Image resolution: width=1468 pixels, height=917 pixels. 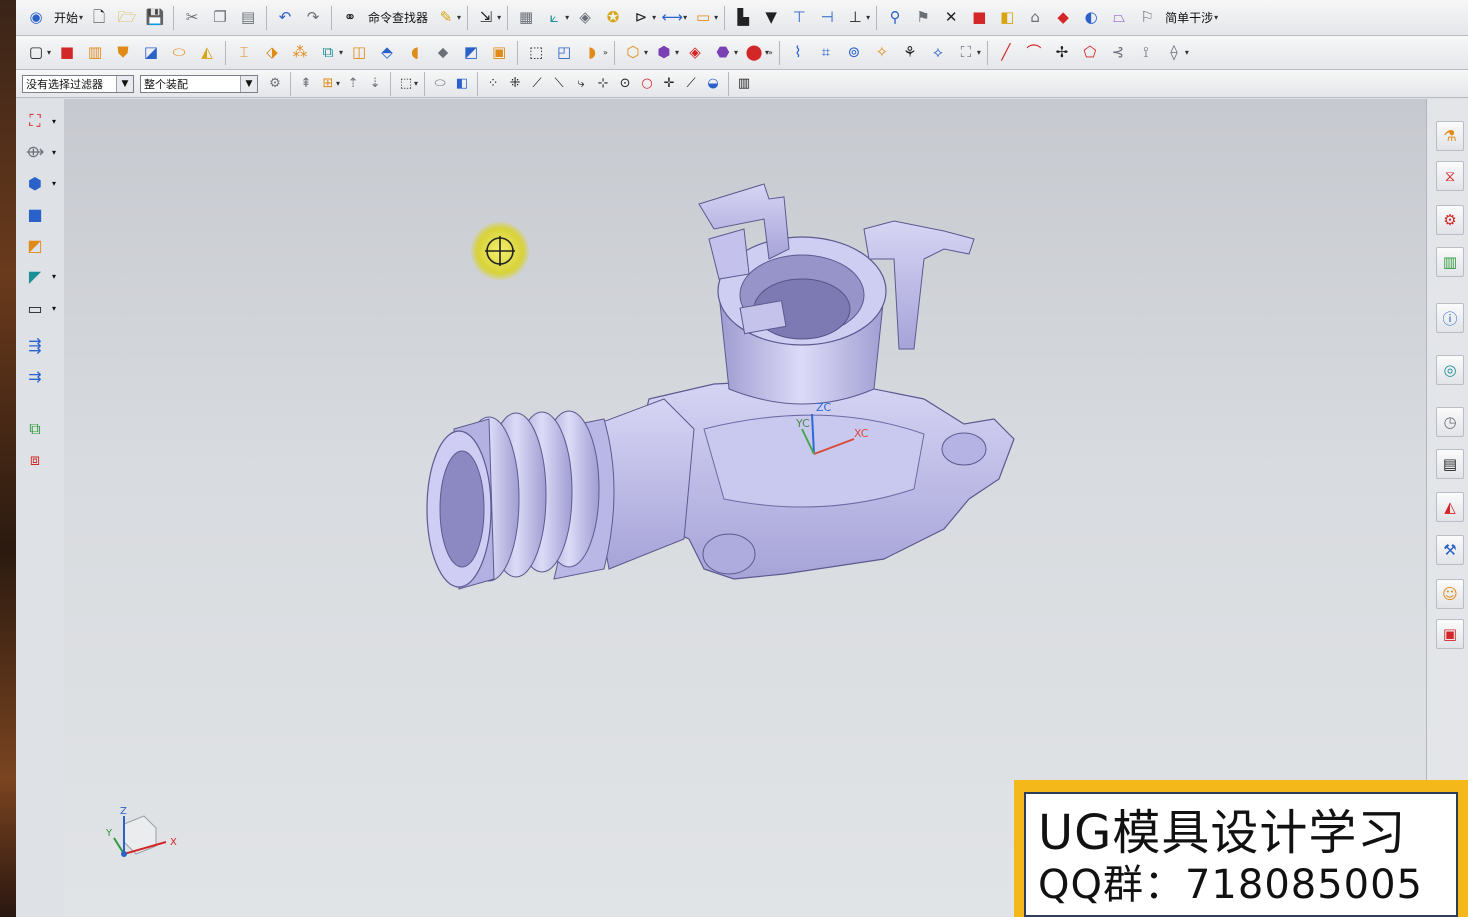 What do you see at coordinates (35, 151) in the screenshot?
I see `zoom-icon: ⟴` at bounding box center [35, 151].